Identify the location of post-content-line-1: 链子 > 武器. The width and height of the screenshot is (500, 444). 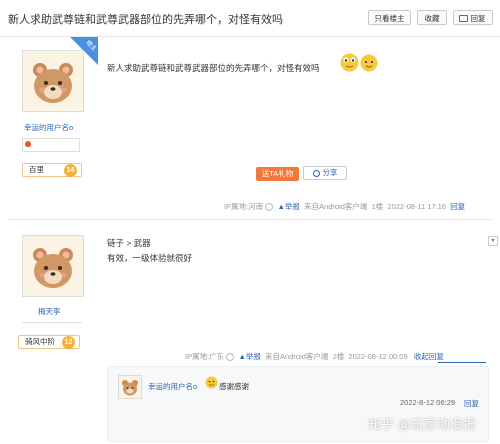
(129, 243).